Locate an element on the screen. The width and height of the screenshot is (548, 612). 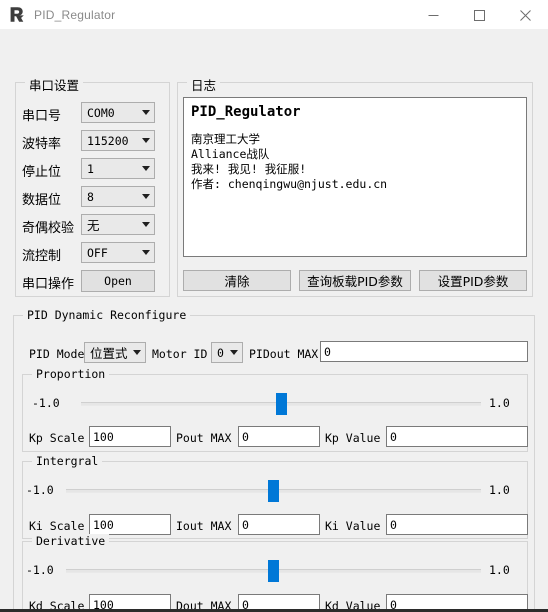
serial-action-label: 串口操作 is located at coordinates (48, 284).